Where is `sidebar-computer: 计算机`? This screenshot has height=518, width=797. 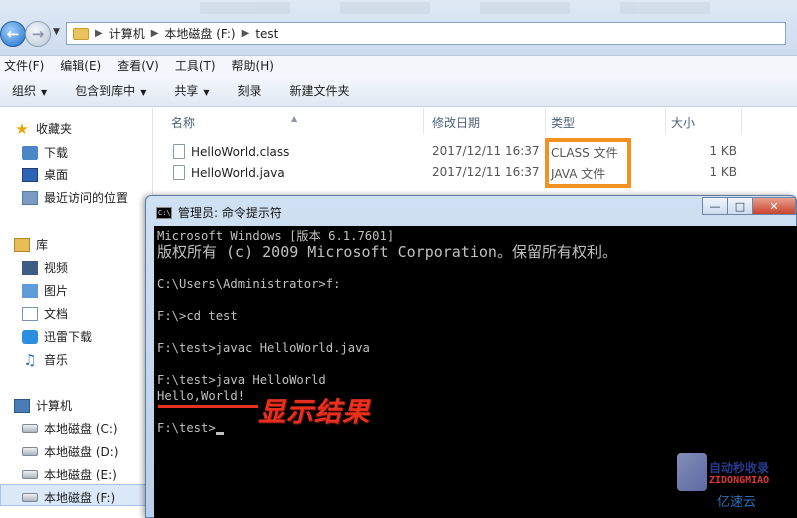 sidebar-computer: 计算机 is located at coordinates (43, 405).